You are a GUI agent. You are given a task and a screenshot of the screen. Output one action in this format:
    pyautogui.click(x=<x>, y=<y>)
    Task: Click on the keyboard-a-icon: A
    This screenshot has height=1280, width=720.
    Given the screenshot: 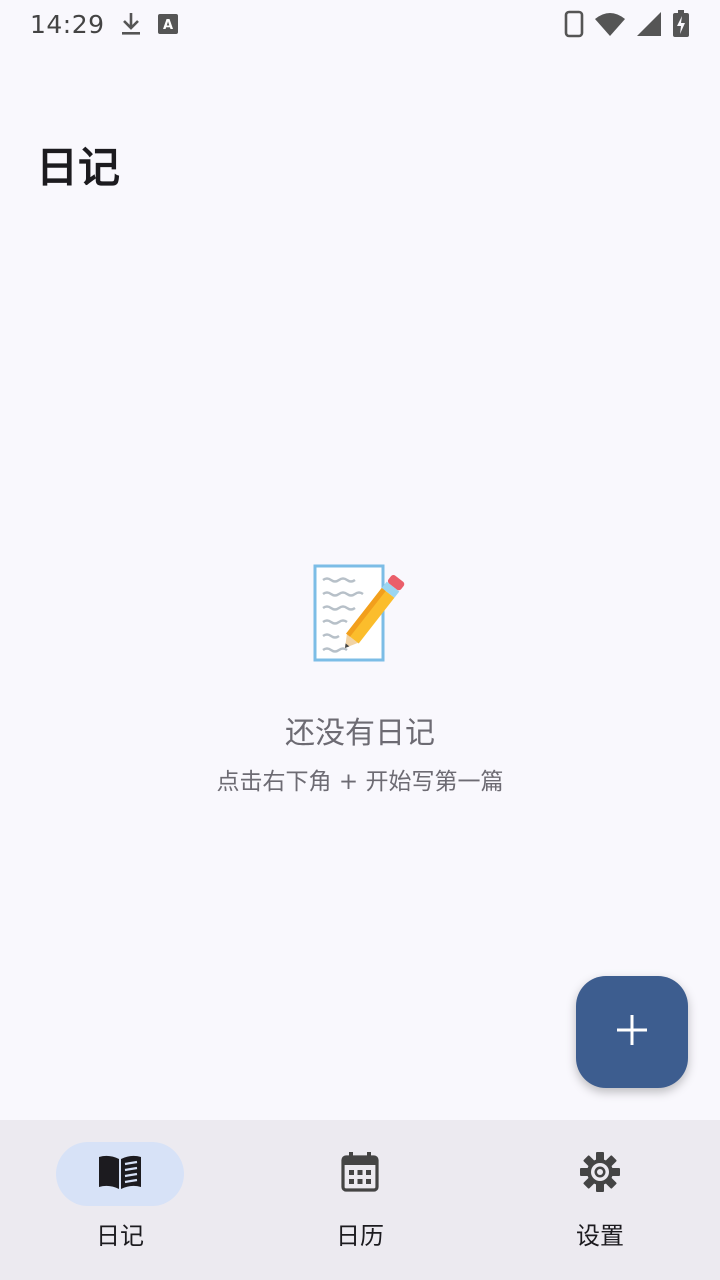 What is the action you would take?
    pyautogui.click(x=168, y=24)
    